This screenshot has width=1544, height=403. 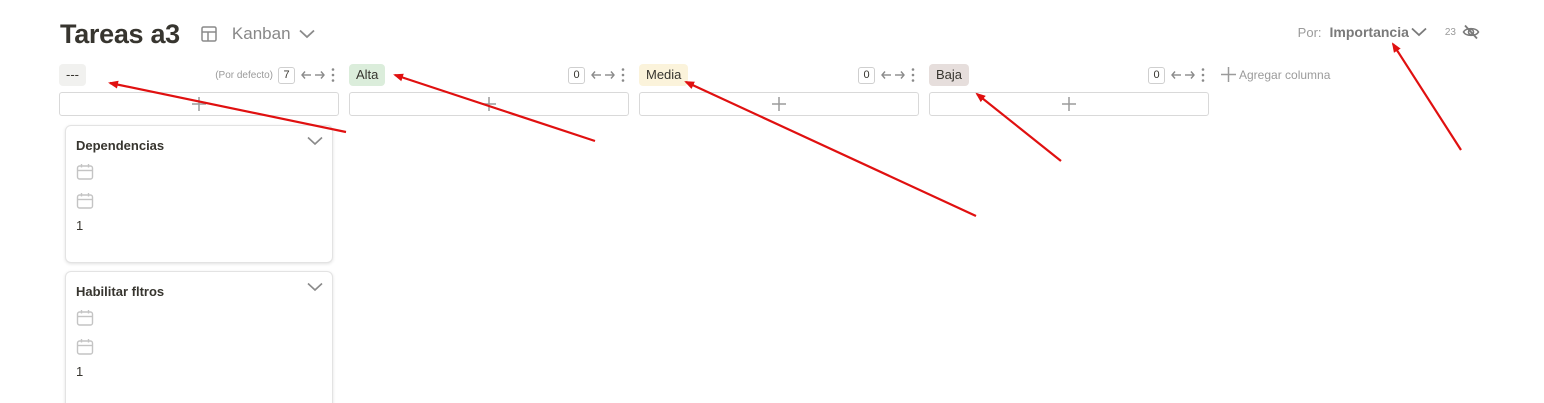 I want to click on column-tag: ---, so click(x=72, y=75).